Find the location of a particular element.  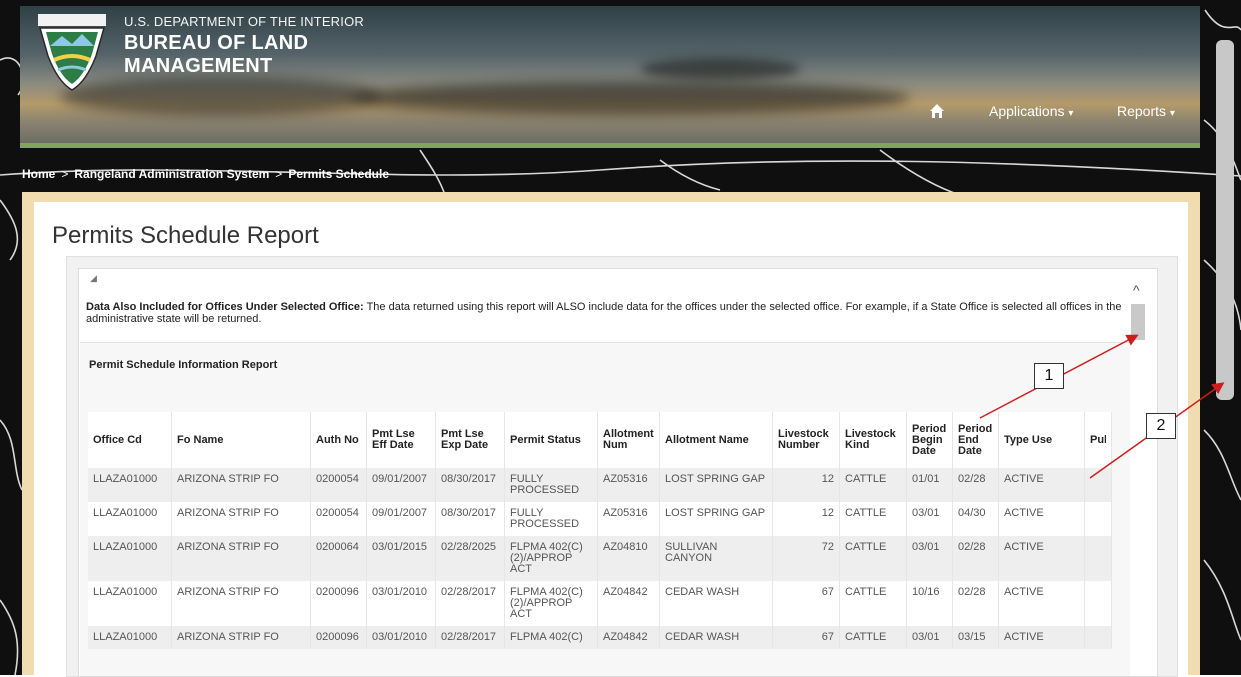

callout-1: 1 is located at coordinates (1049, 376).